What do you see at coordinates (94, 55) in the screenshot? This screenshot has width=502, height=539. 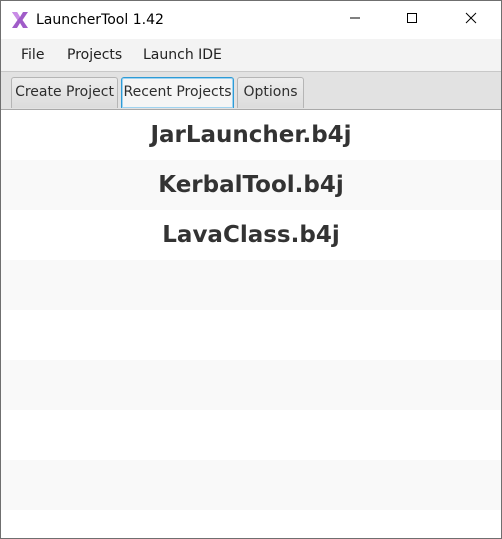 I see `menu-projects: Projects` at bounding box center [94, 55].